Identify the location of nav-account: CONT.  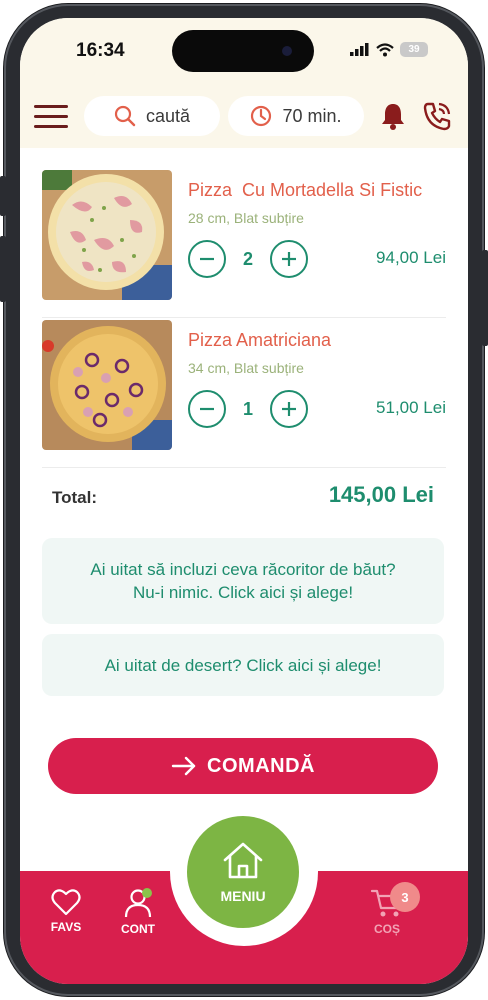
(138, 912).